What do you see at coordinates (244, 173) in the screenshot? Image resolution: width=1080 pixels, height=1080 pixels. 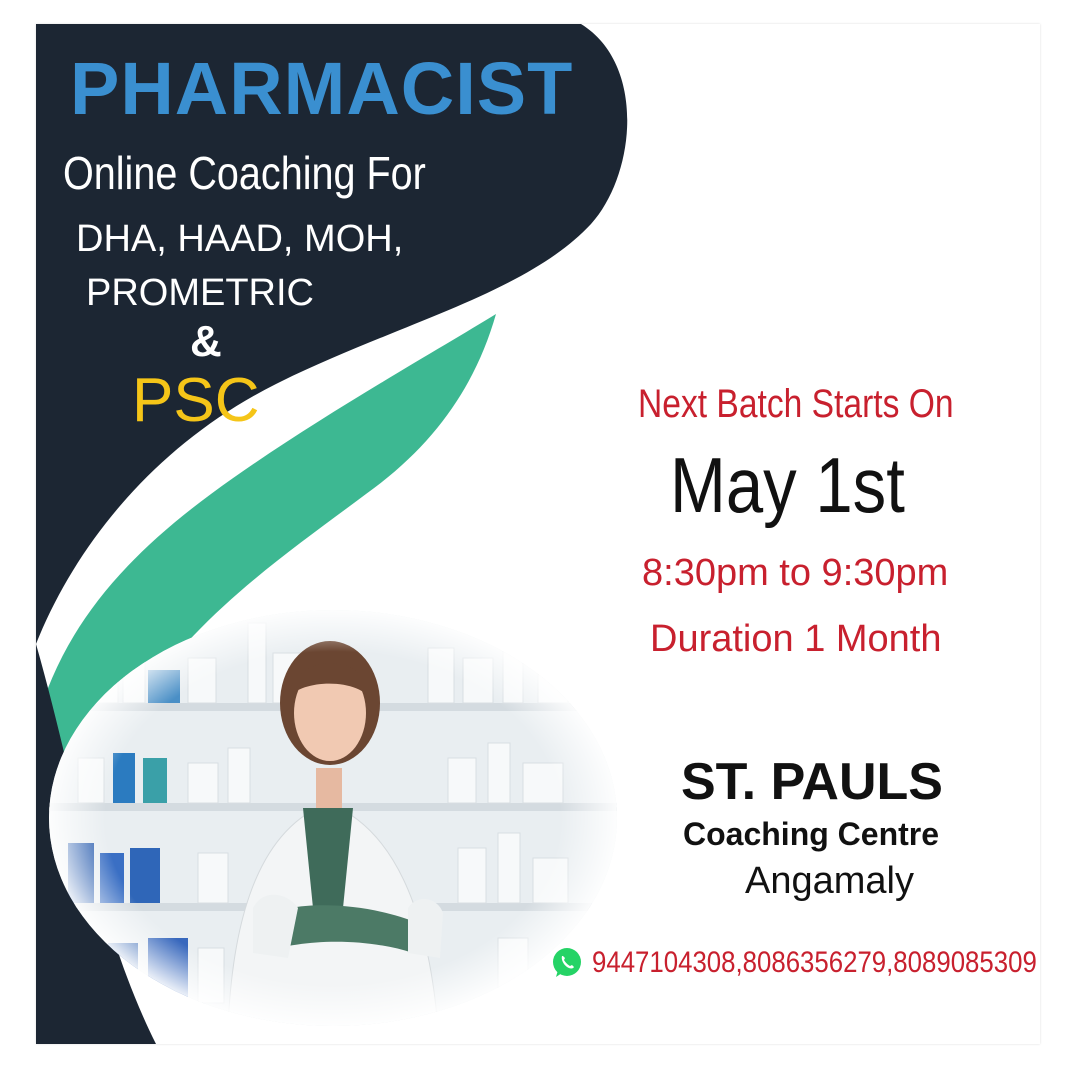 I see `headline-subtitle: Online Coaching For` at bounding box center [244, 173].